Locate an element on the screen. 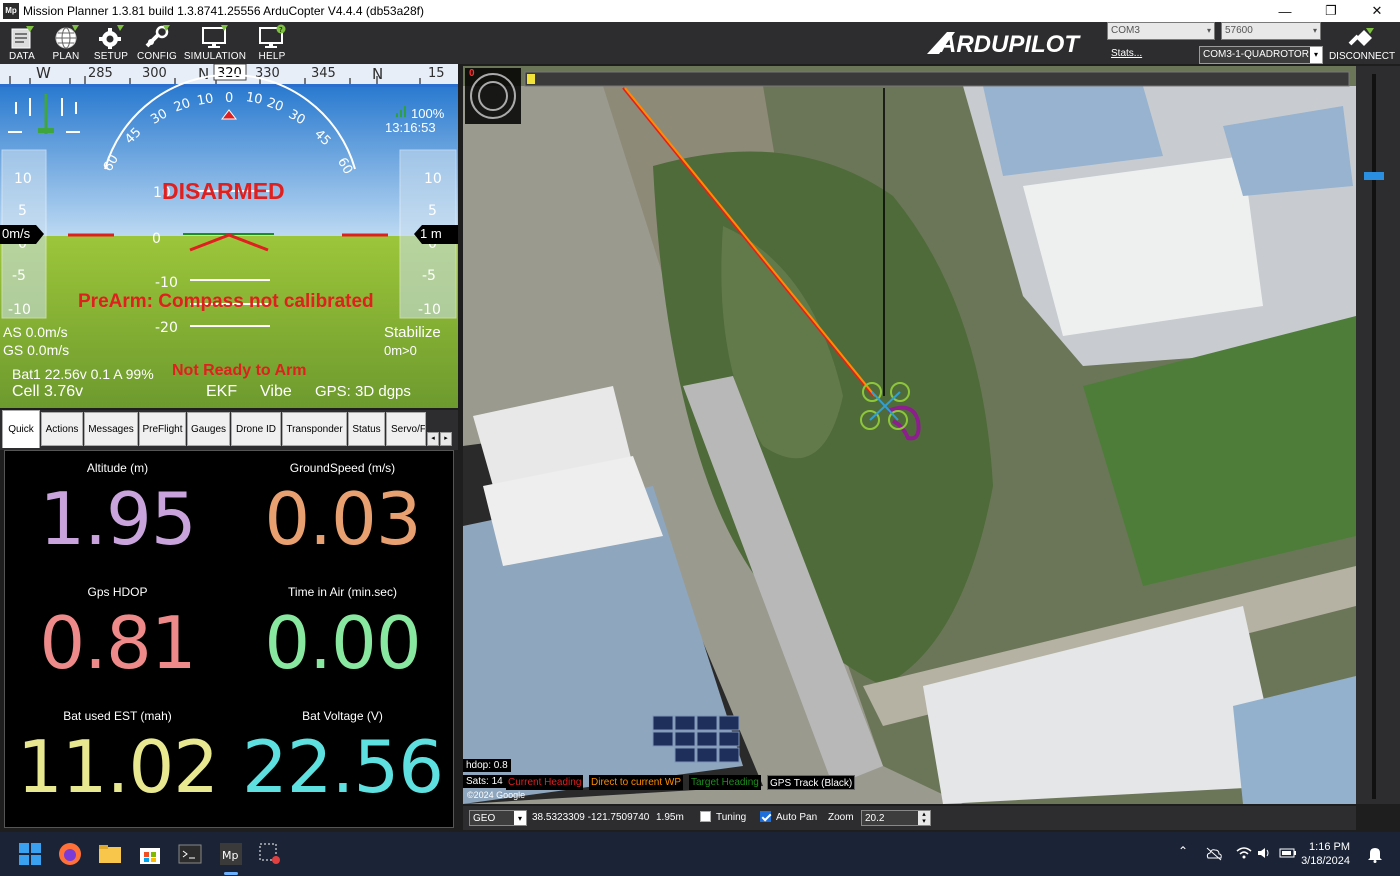 The image size is (1400, 876). firefox-icon is located at coordinates (70, 854).